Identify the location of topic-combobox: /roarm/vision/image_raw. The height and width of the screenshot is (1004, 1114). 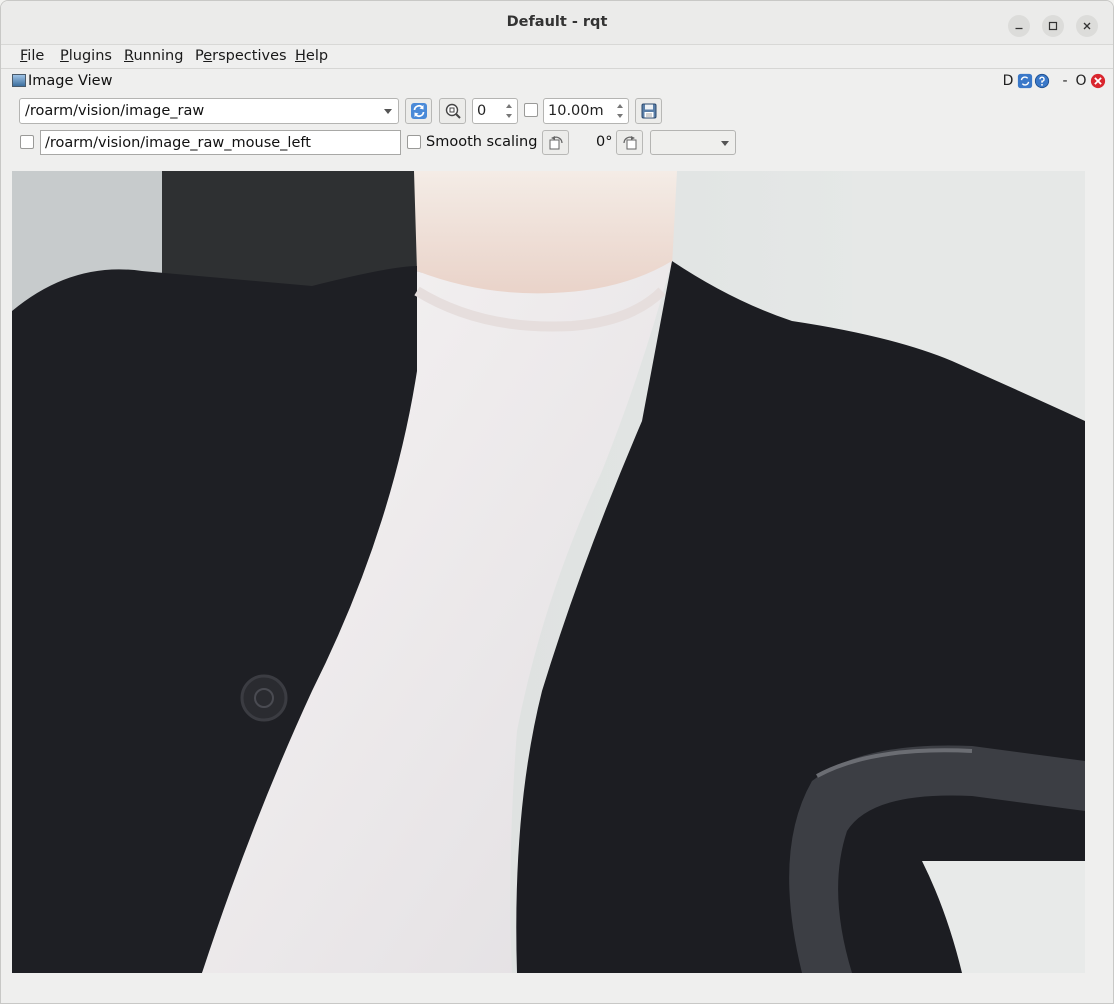
(209, 111).